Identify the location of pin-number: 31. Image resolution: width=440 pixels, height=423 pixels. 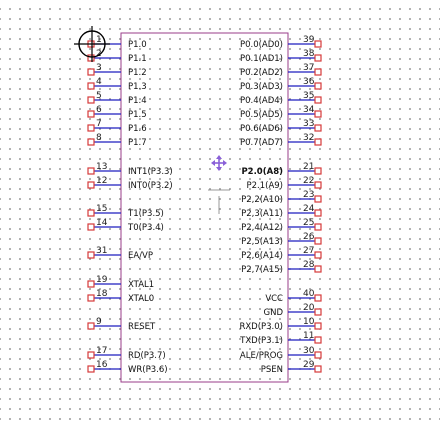
(101, 251).